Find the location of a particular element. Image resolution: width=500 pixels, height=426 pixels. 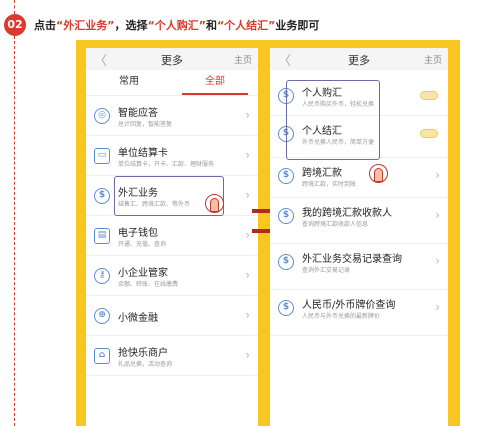

item-subtitle: 跨境汇款，实时到账 is located at coordinates (329, 184).